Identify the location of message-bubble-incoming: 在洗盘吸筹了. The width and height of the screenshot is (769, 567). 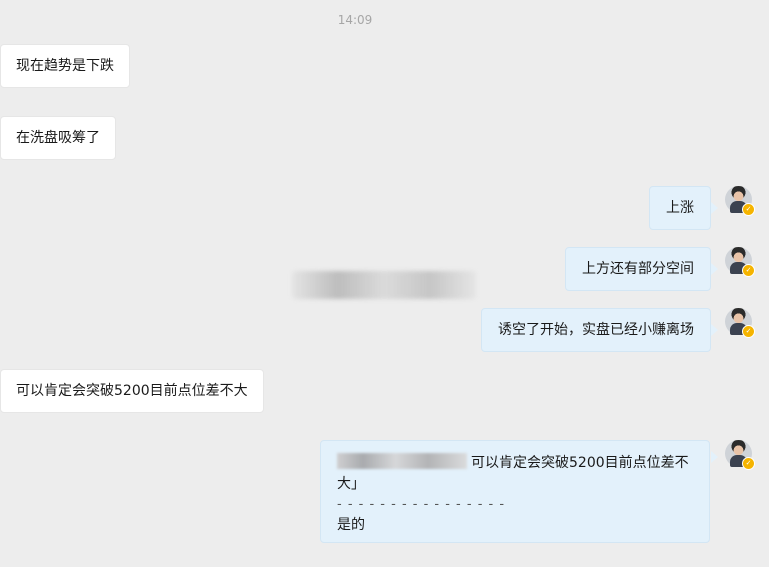
(58, 138).